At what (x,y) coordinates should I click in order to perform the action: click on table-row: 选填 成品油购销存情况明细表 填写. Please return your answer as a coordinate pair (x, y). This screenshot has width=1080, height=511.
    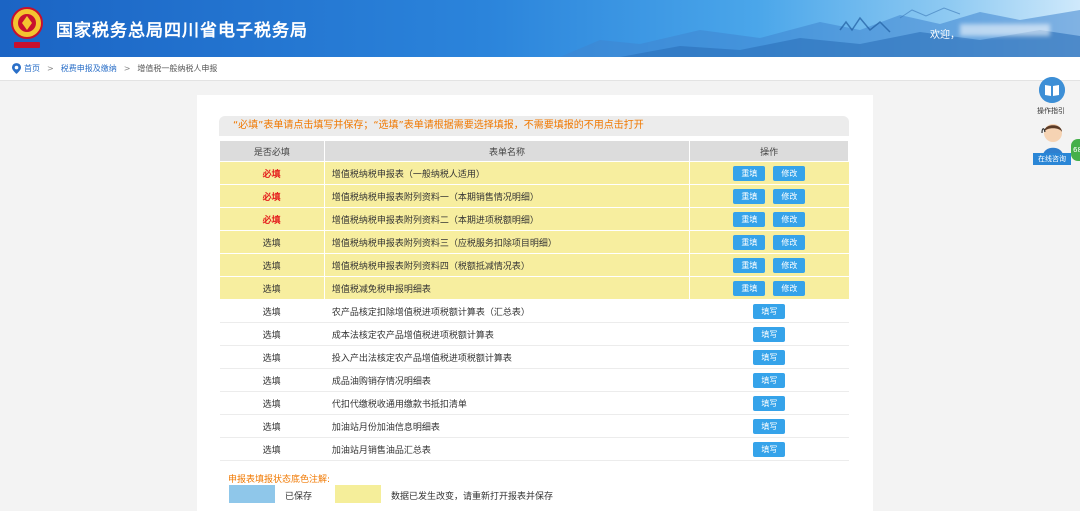
    Looking at the image, I should click on (534, 380).